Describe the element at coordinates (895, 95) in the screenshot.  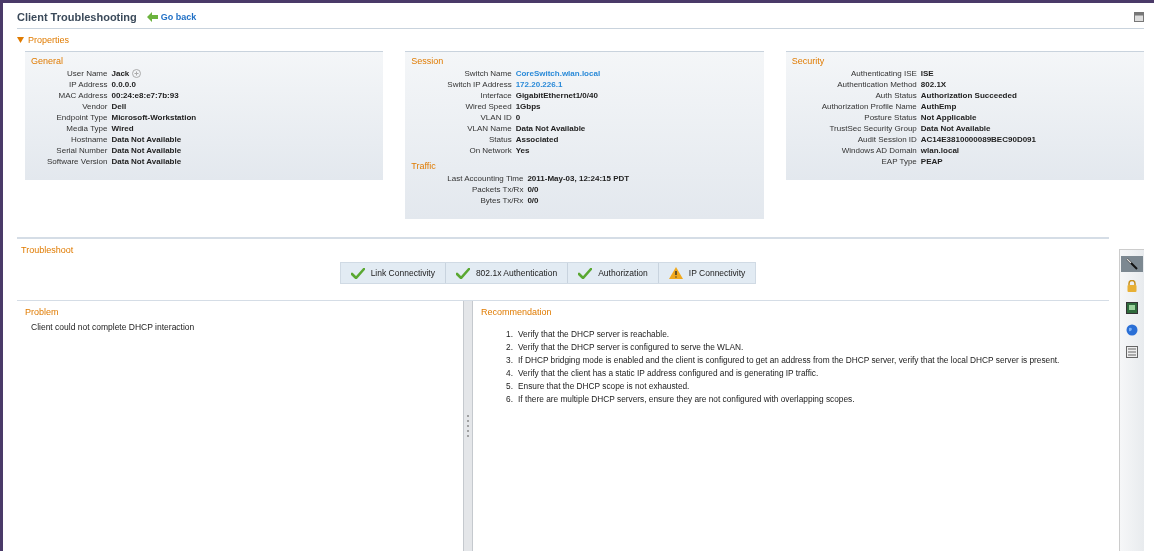
I see `field-label: Auth Status` at that location.